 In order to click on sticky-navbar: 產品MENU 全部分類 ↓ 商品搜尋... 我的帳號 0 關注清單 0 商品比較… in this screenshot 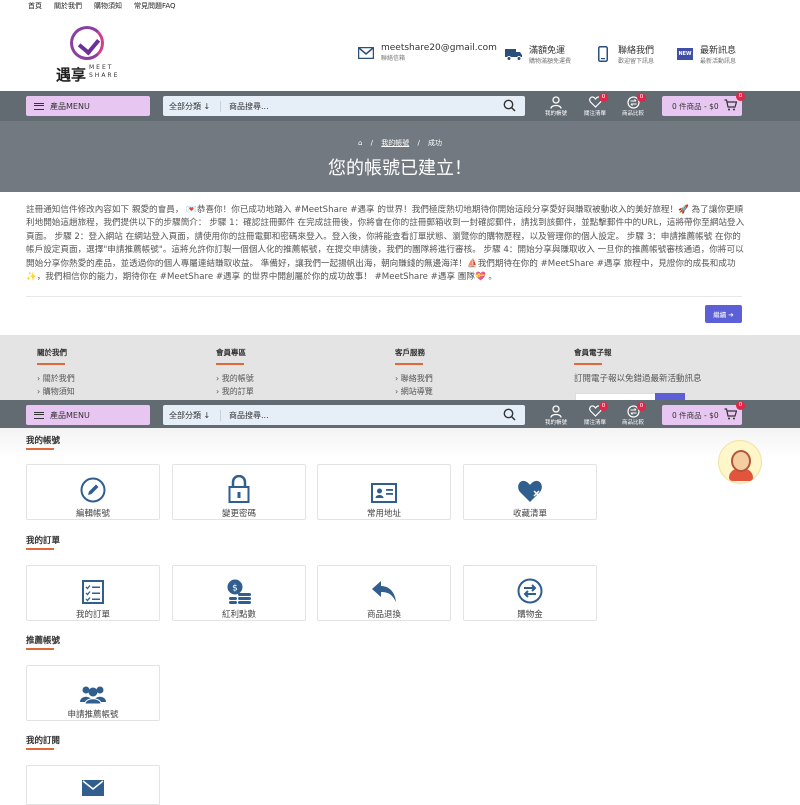, I will do `click(400, 415)`.